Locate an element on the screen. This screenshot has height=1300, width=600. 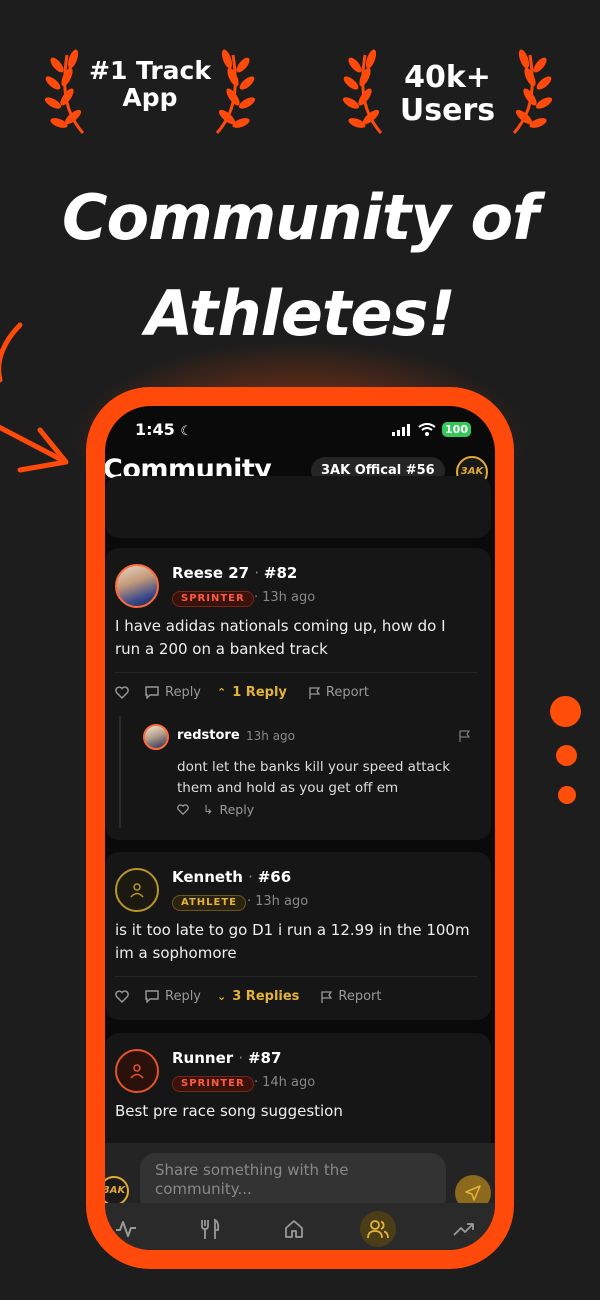
reply-avatar is located at coordinates (156, 737).